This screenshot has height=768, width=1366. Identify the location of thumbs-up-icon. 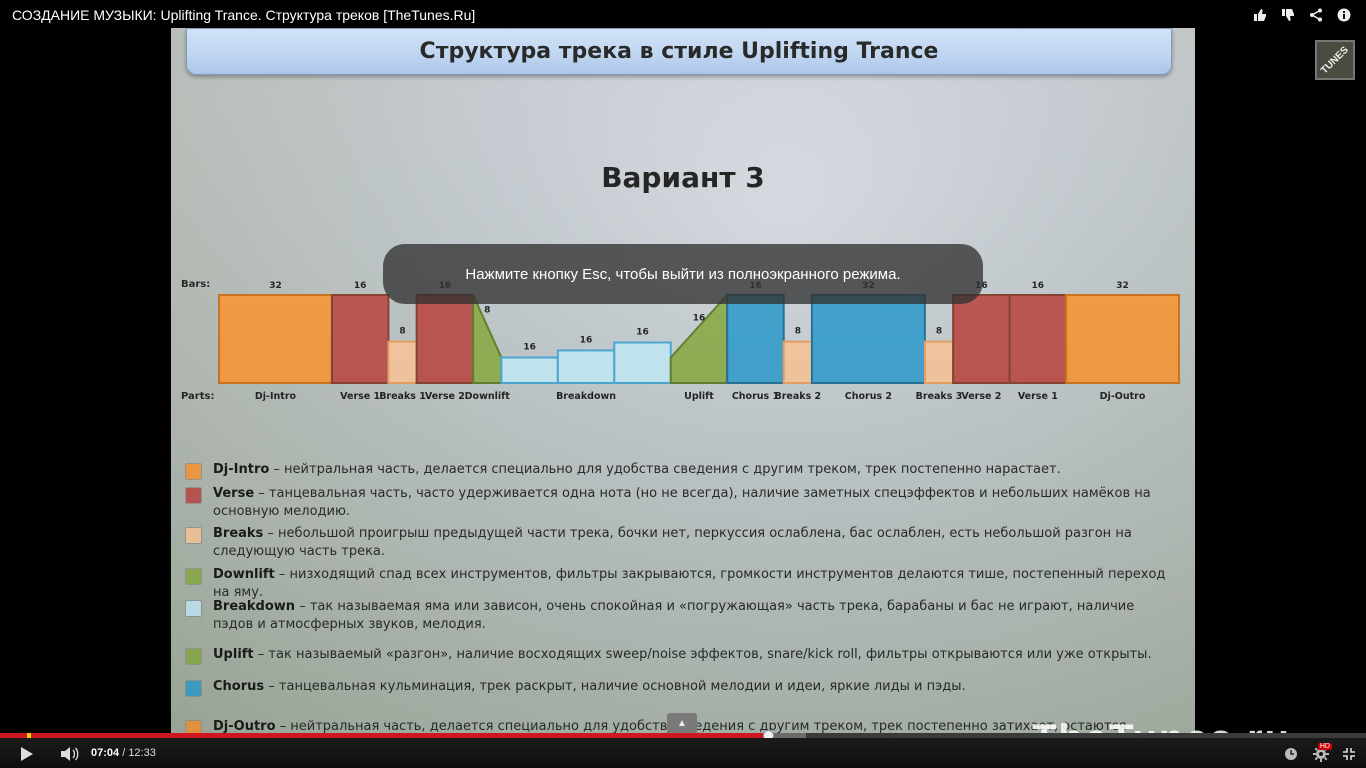
(1260, 15).